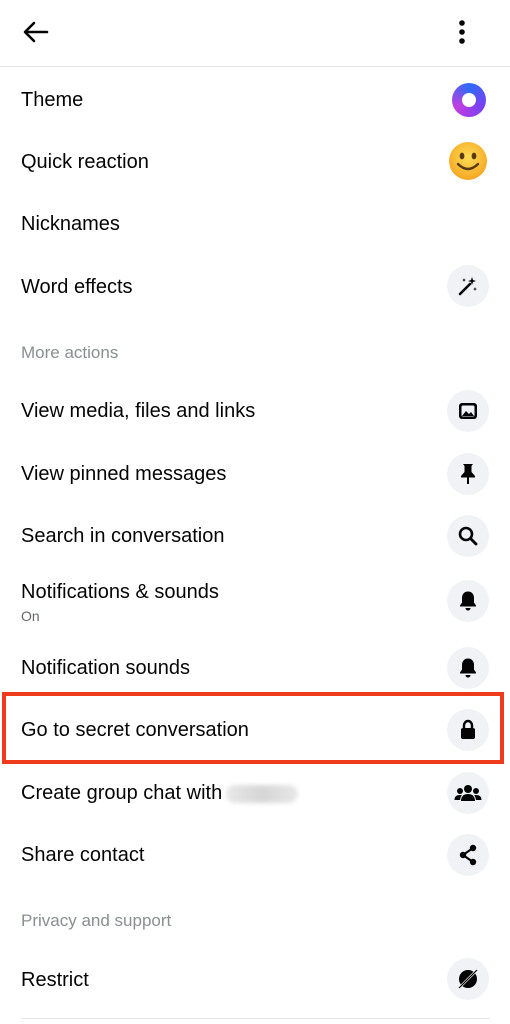 This screenshot has height=1024, width=510. Describe the element at coordinates (105, 668) in the screenshot. I see `notification-sounds-label: Notification sounds` at that location.